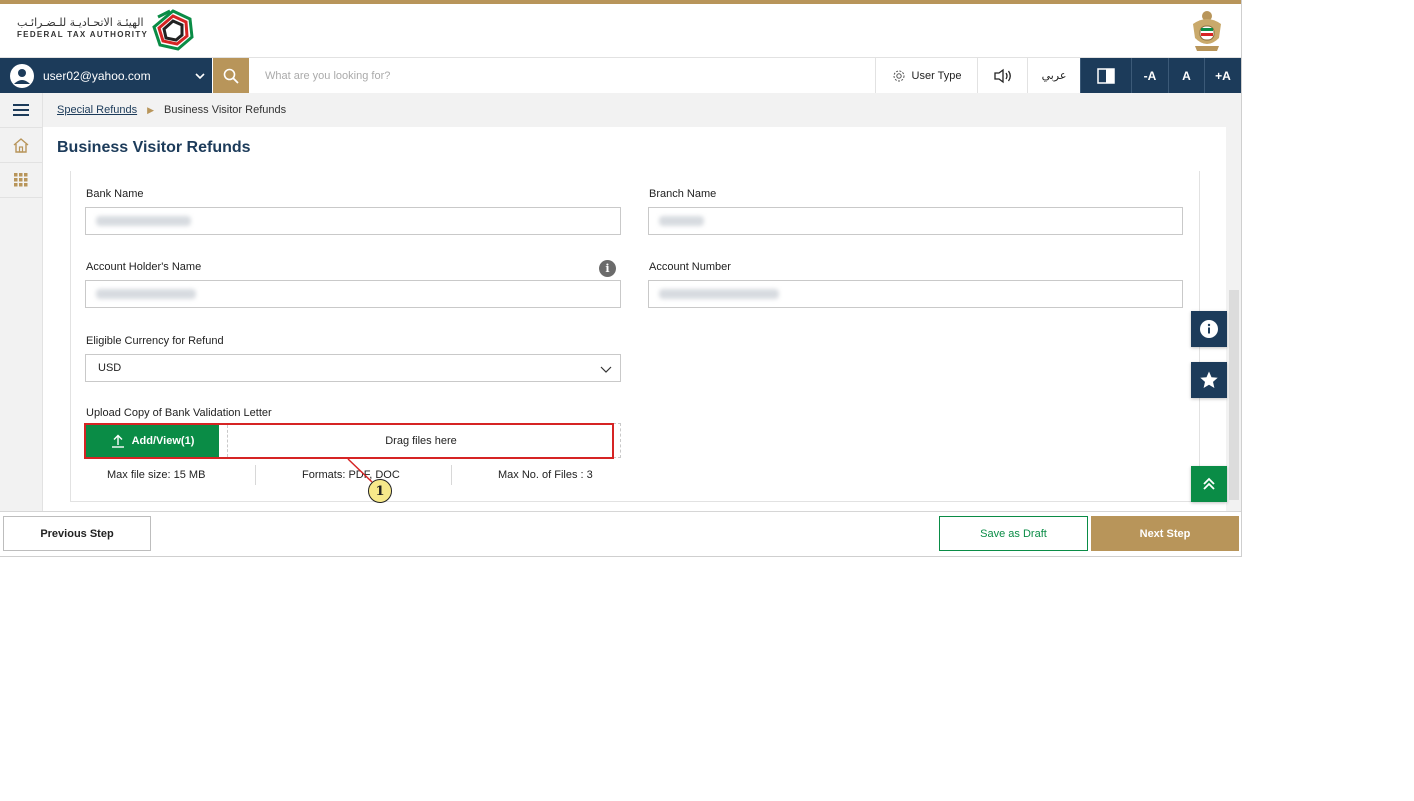  I want to click on currency-label: Eligible Currency for Refund, so click(155, 341).